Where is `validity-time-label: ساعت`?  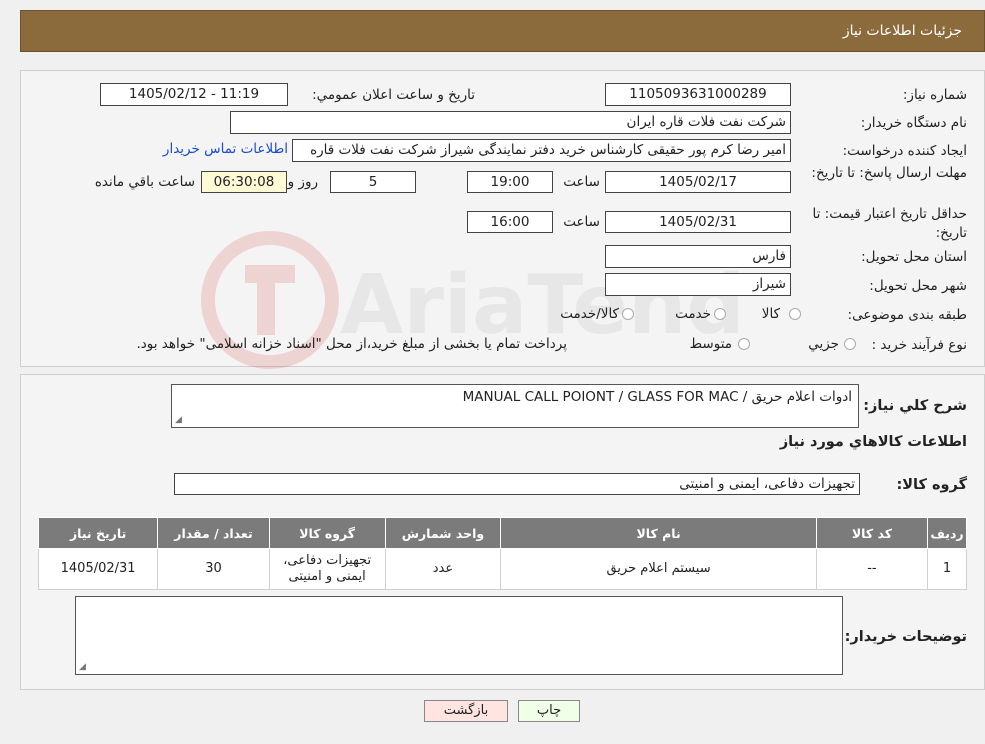
validity-time-label: ساعت is located at coordinates (581, 222).